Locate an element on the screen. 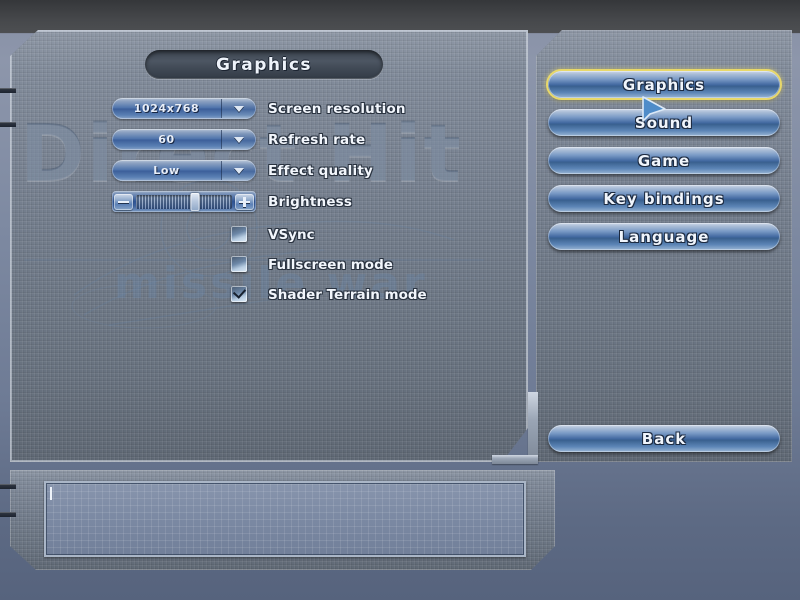  page-title-label: Graphics is located at coordinates (264, 64).